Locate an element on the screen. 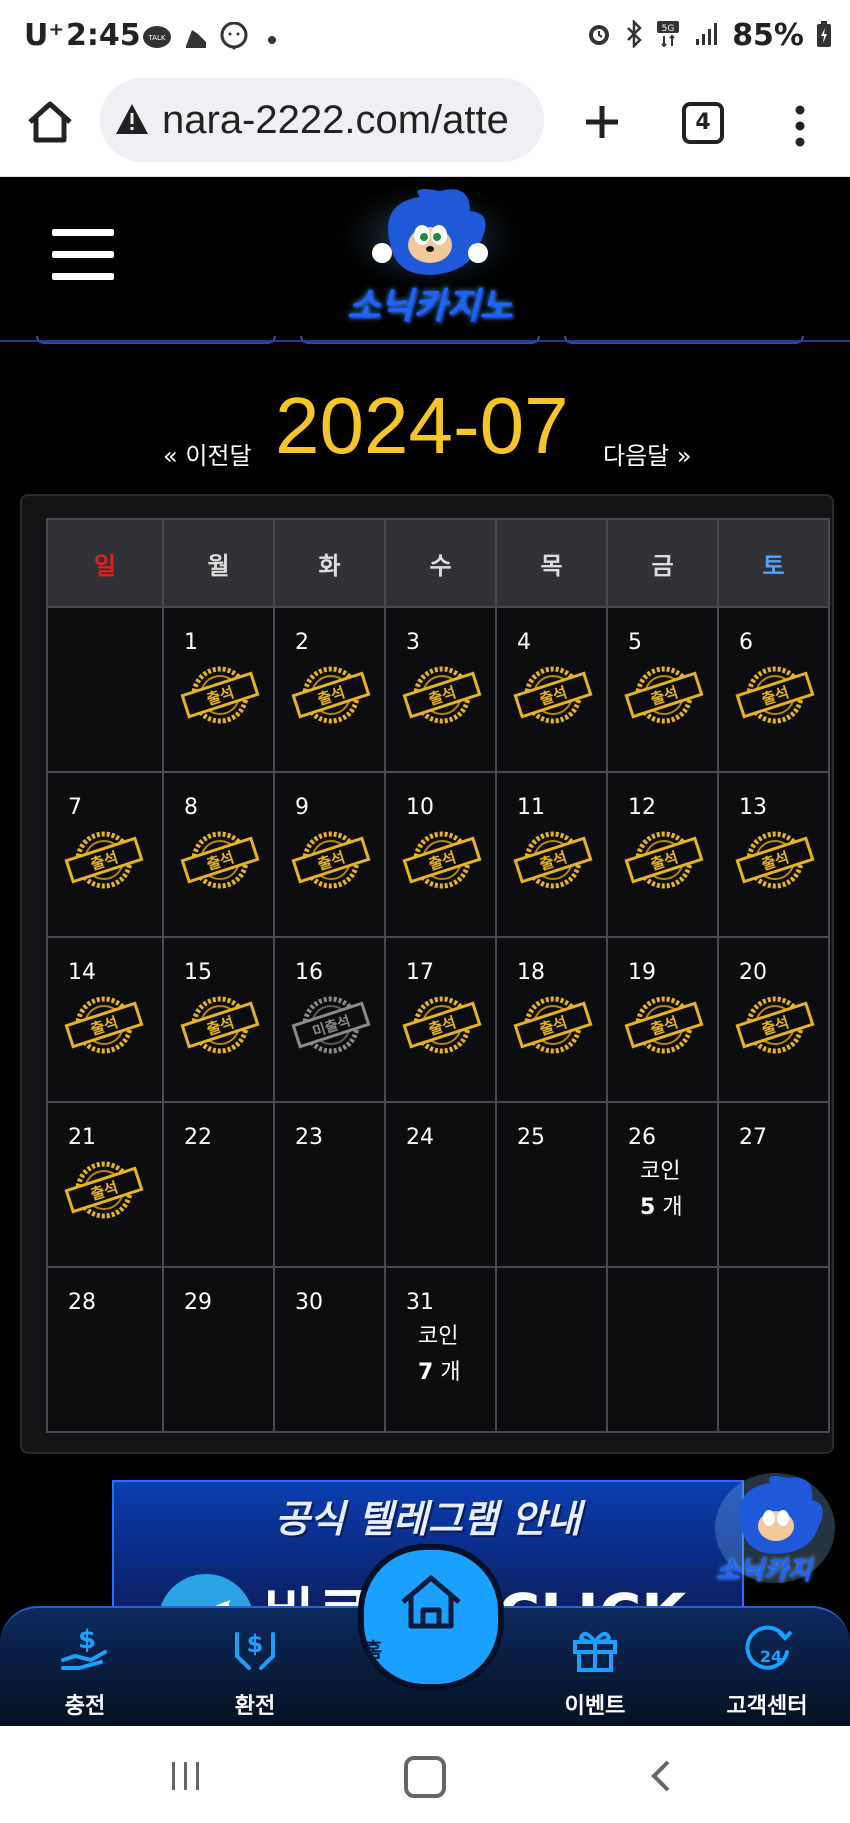  calendar-day-cell: 19 출석 is located at coordinates (662, 1019).